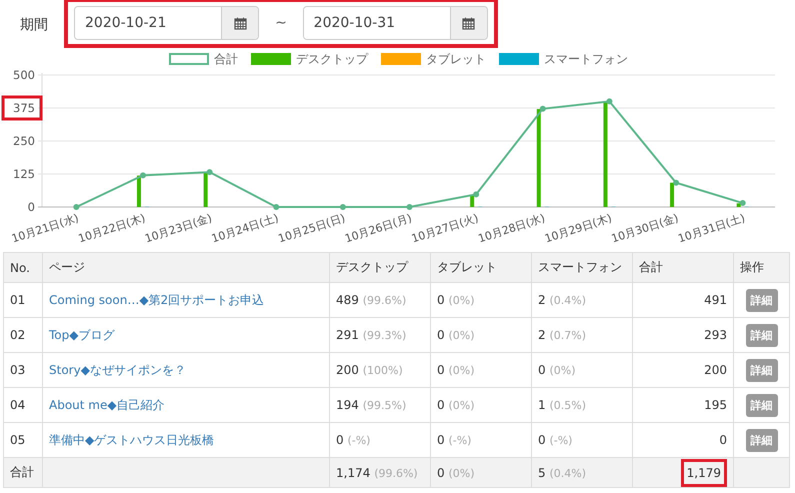  What do you see at coordinates (23, 267) in the screenshot?
I see `column-header: No.` at bounding box center [23, 267].